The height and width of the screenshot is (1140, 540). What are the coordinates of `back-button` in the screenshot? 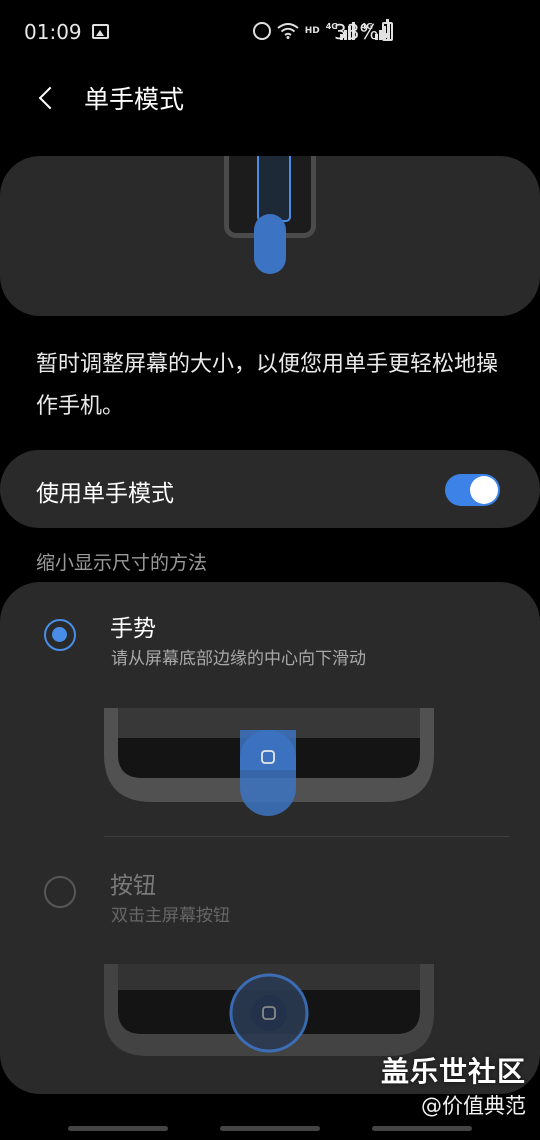 It's located at (46, 98).